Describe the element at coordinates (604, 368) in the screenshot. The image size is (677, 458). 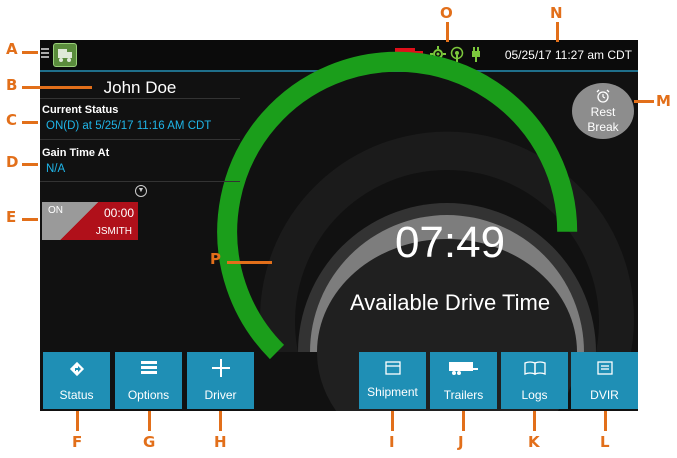
I see `report-icon` at that location.